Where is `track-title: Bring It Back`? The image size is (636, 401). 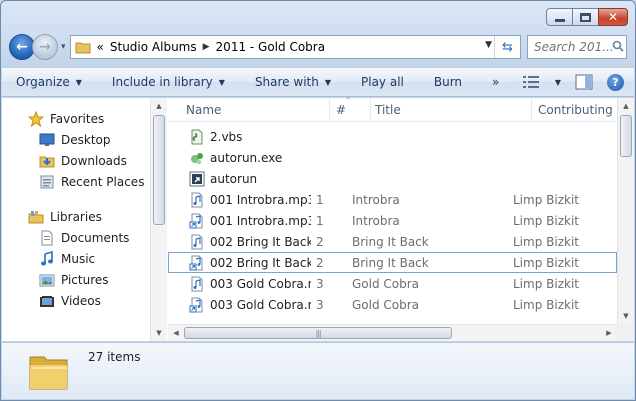 track-title: Bring It Back is located at coordinates (390, 241).